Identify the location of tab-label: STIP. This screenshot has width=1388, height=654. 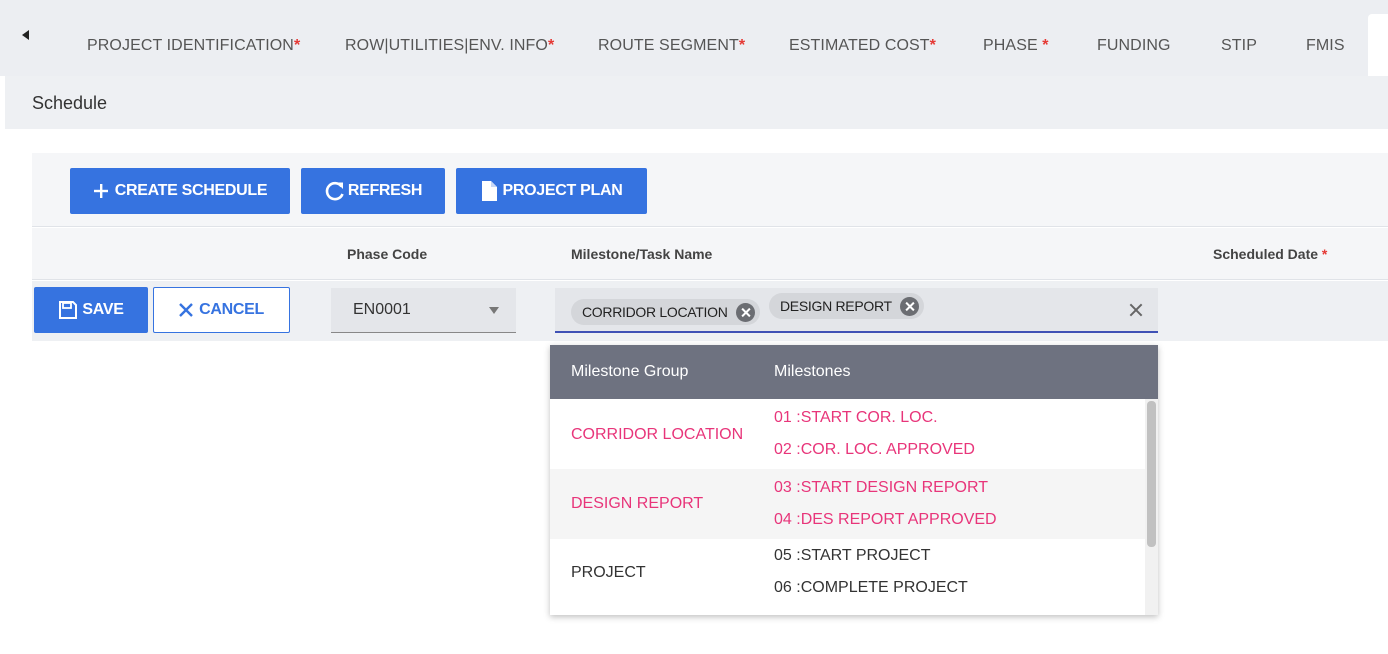
(1239, 45).